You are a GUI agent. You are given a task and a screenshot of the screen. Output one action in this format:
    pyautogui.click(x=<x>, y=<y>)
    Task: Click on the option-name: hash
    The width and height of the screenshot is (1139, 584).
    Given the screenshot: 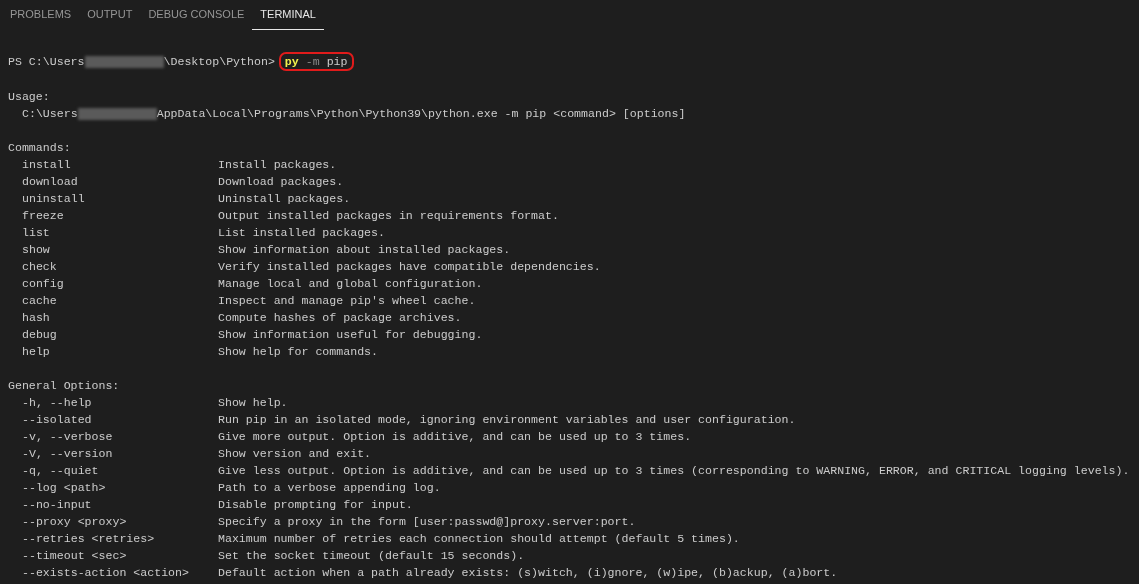 What is the action you would take?
    pyautogui.click(x=36, y=317)
    